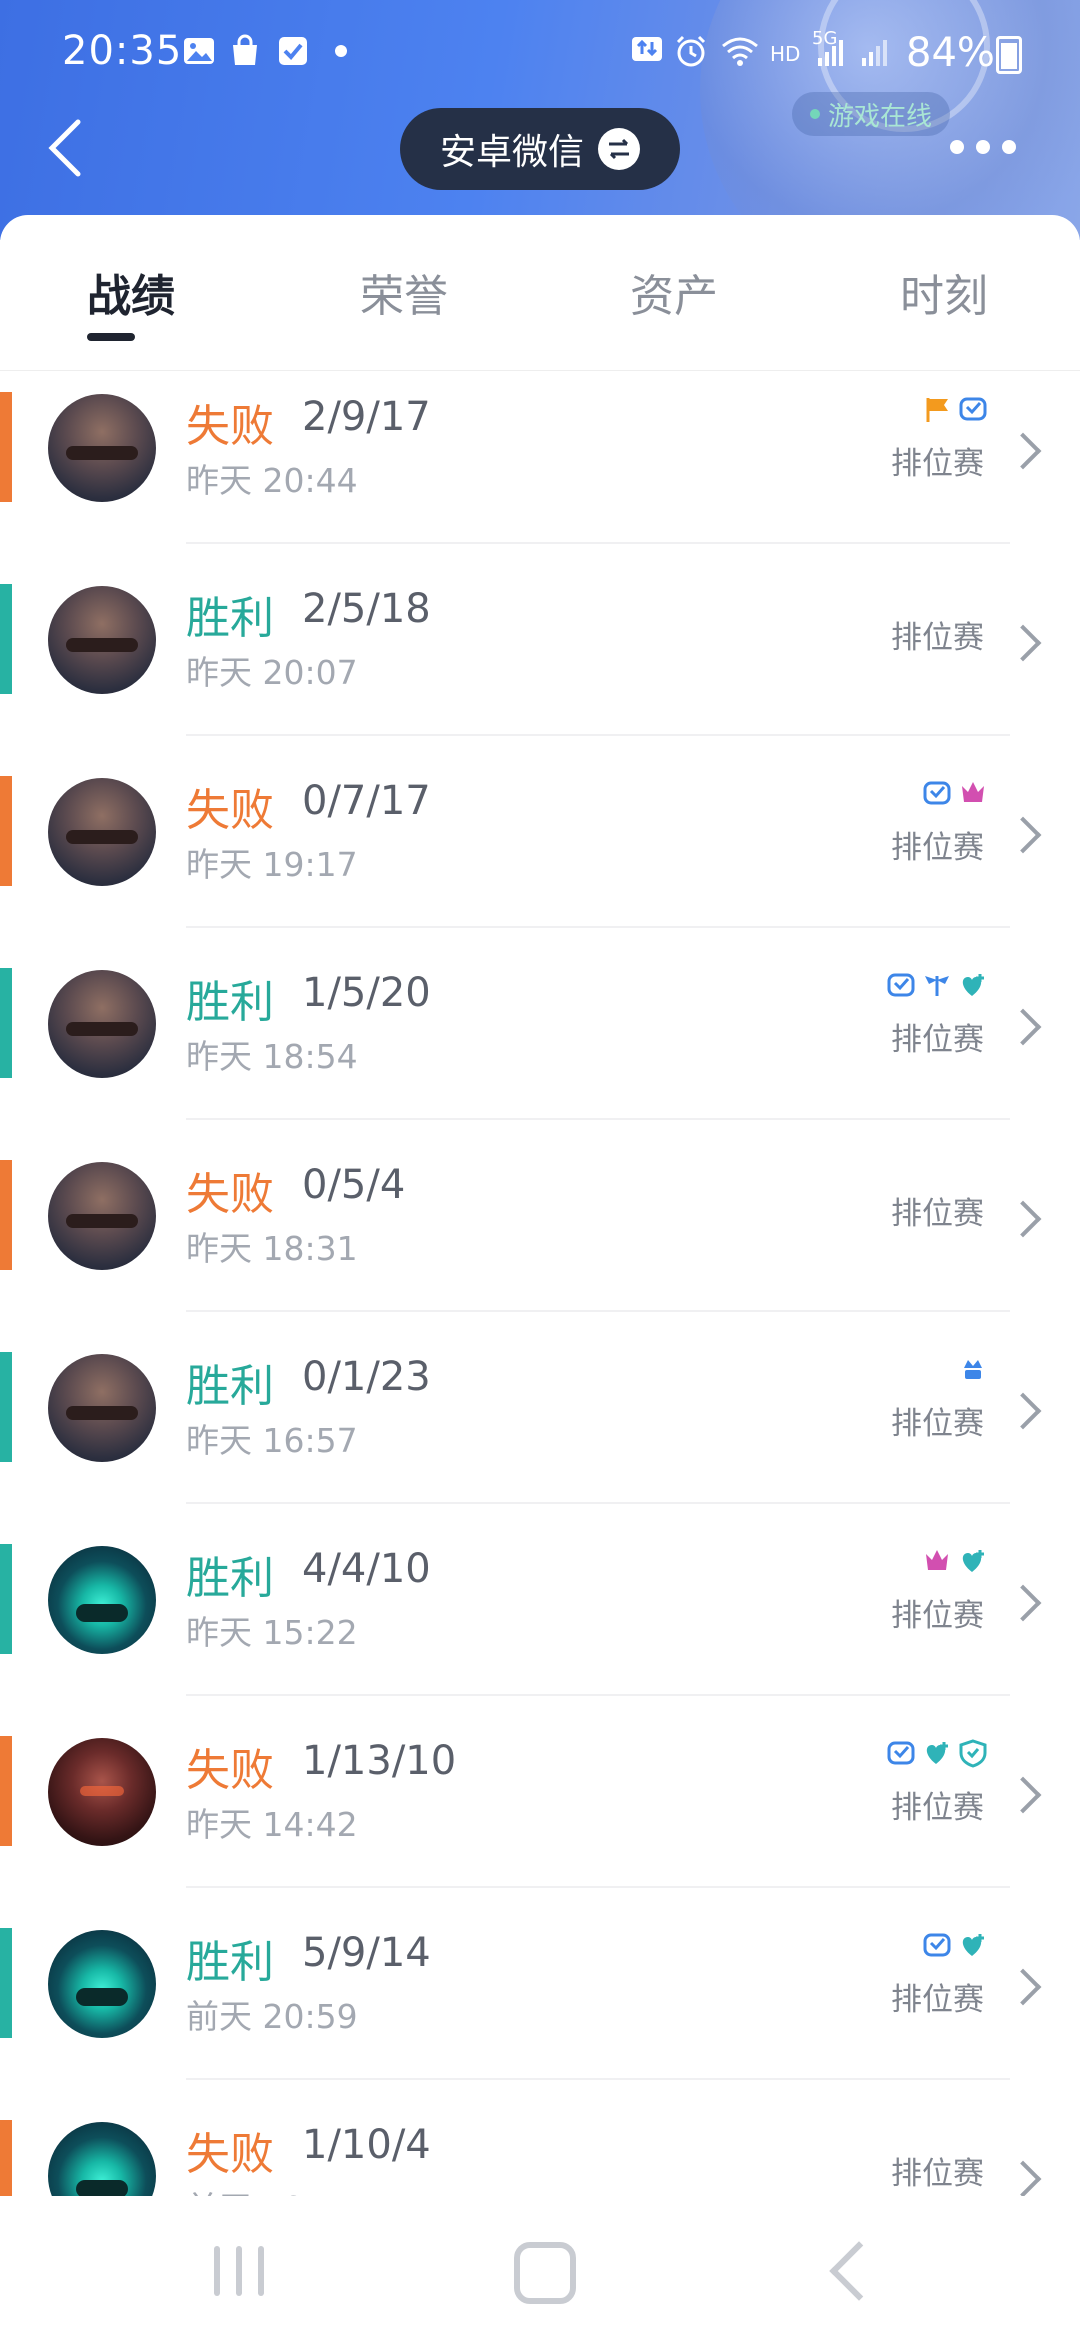 The image size is (1080, 2340). I want to click on match-row: 失败 0/7/17 昨天 19:17 排位赛, so click(540, 832).